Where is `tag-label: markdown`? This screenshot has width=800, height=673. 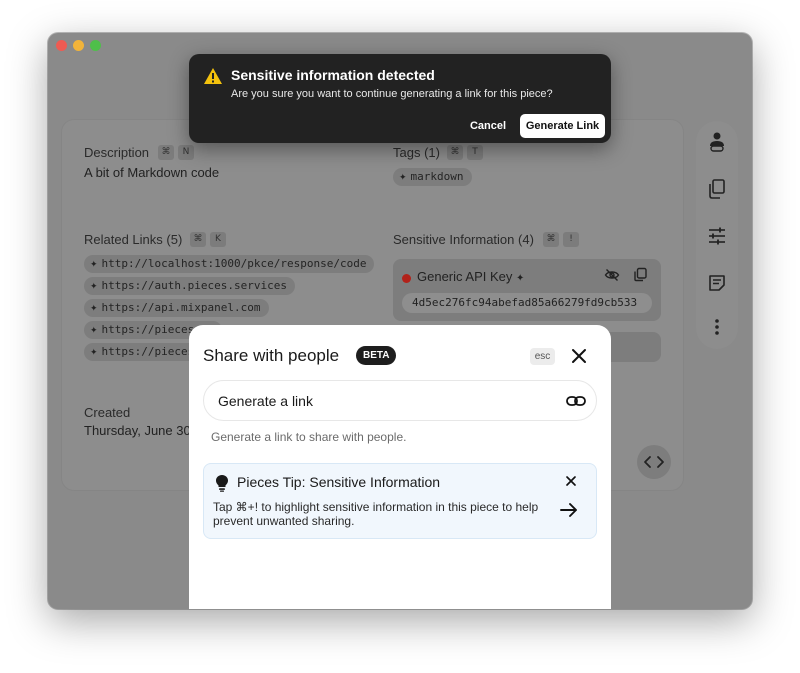
tag-label: markdown is located at coordinates (437, 176).